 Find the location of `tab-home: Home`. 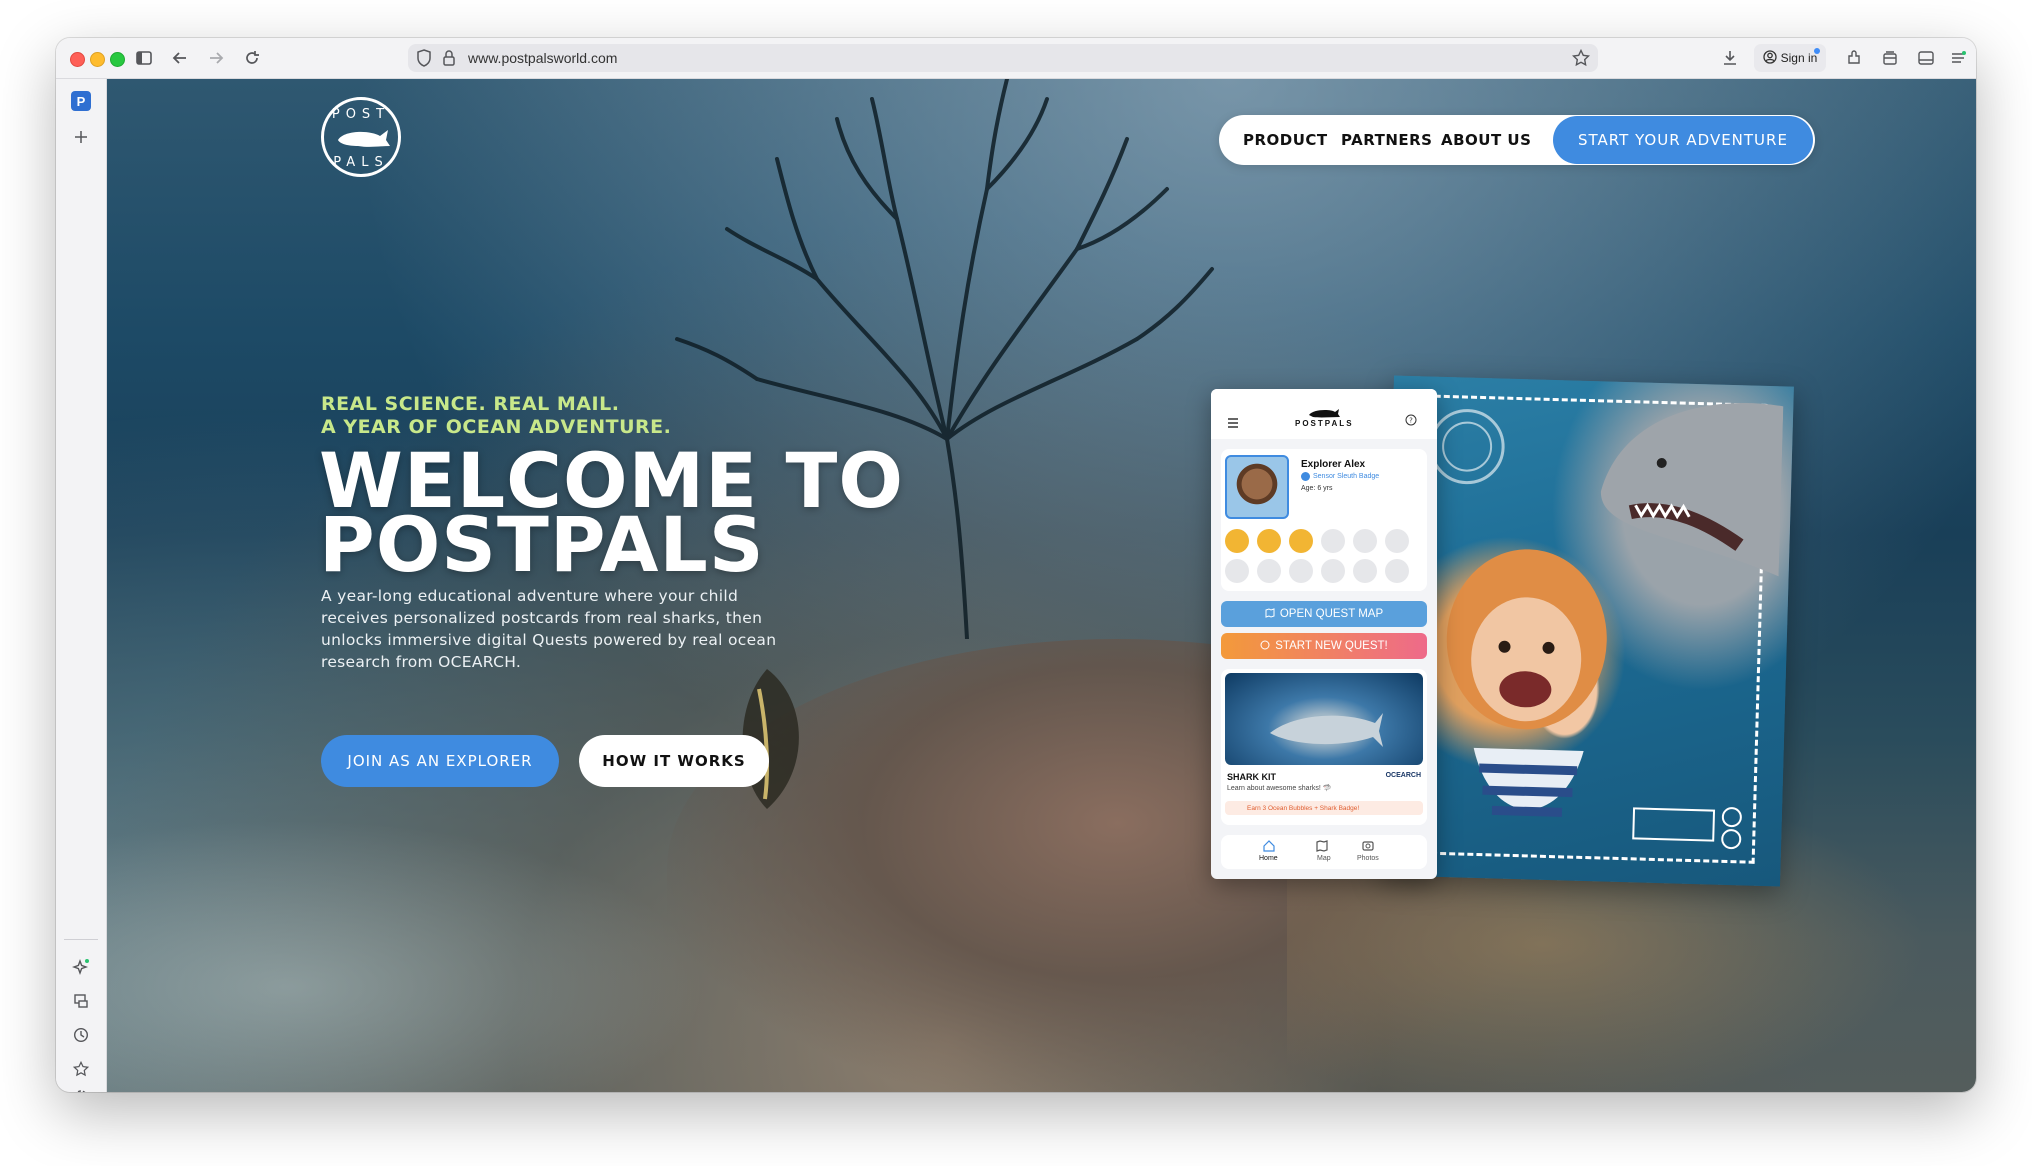

tab-home: Home is located at coordinates (1268, 858).